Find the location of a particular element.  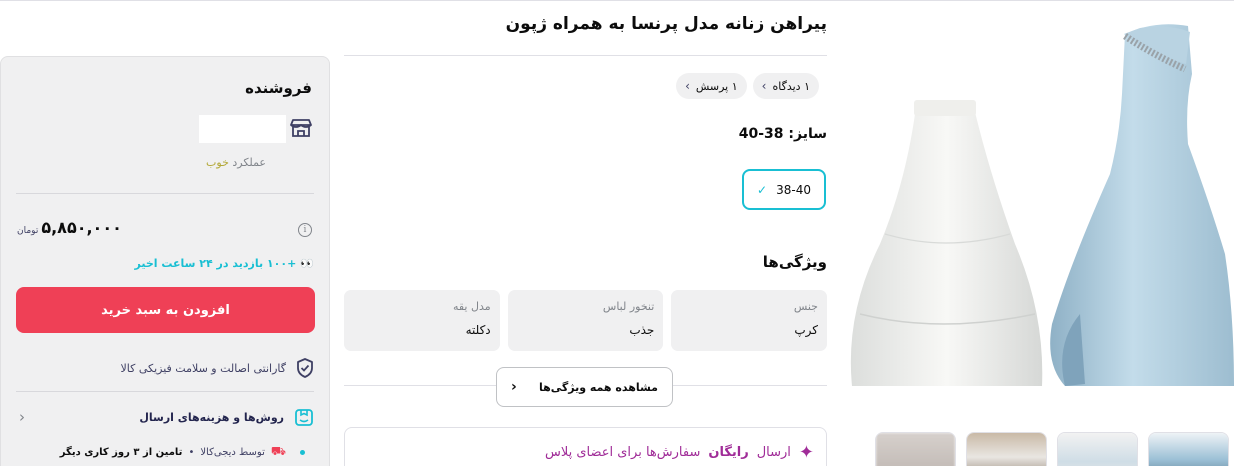

seller-performance: عملکرد خوب is located at coordinates (236, 162).